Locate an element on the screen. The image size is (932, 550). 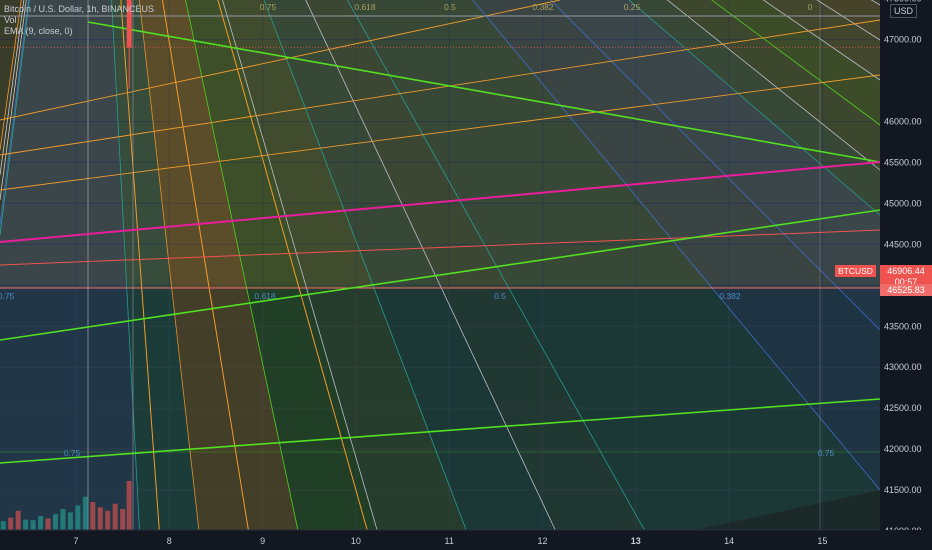
time-axis-bg is located at coordinates (466, 540).